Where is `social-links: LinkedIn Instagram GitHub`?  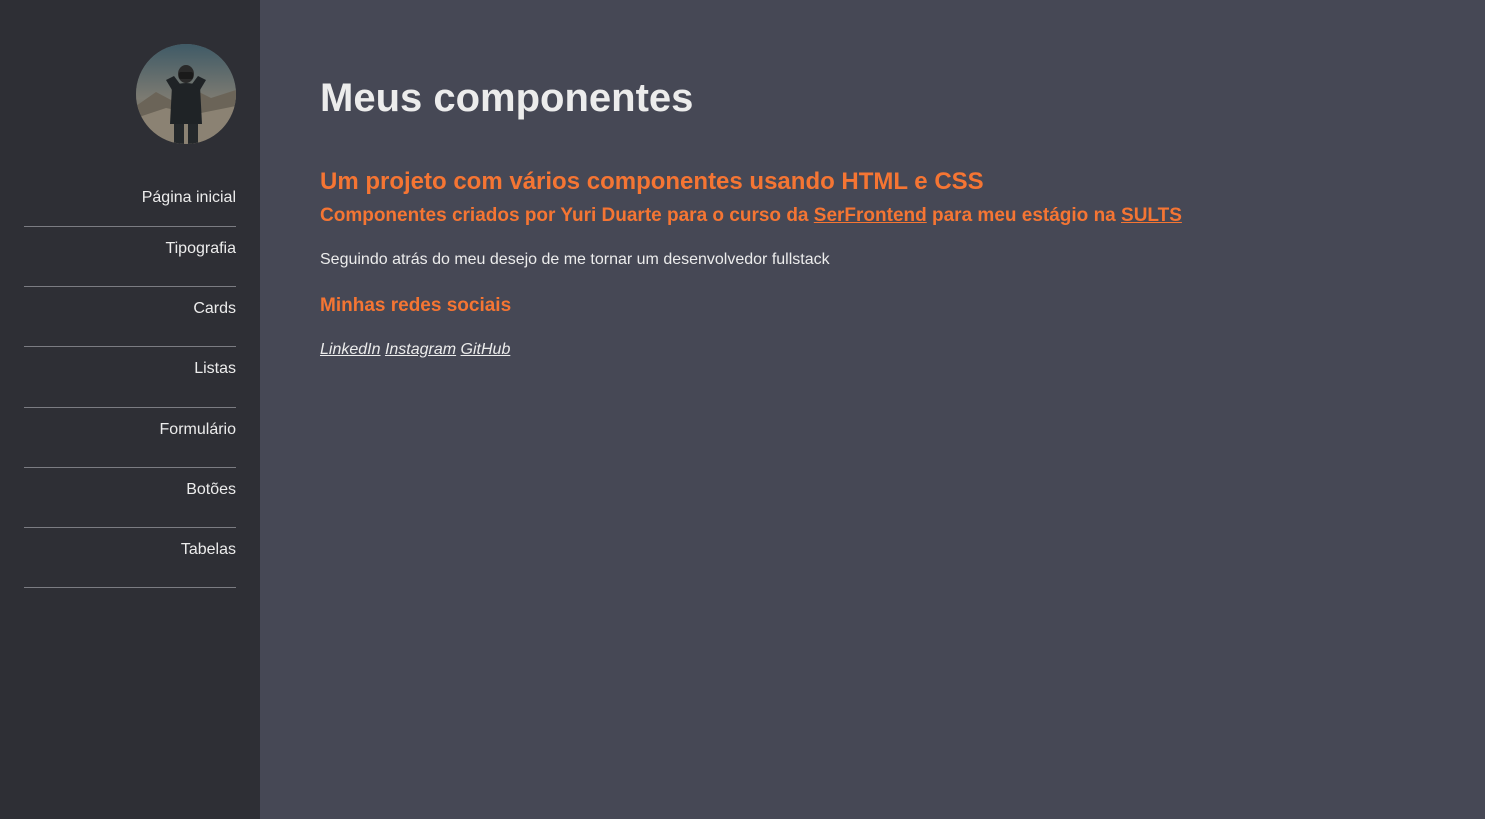 social-links: LinkedIn Instagram GitHub is located at coordinates (872, 350).